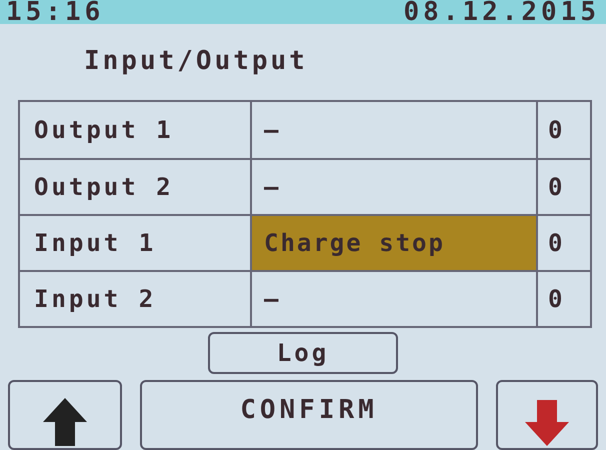 The image size is (606, 450). Describe the element at coordinates (196, 61) in the screenshot. I see `screen-title: Input/Output` at that location.